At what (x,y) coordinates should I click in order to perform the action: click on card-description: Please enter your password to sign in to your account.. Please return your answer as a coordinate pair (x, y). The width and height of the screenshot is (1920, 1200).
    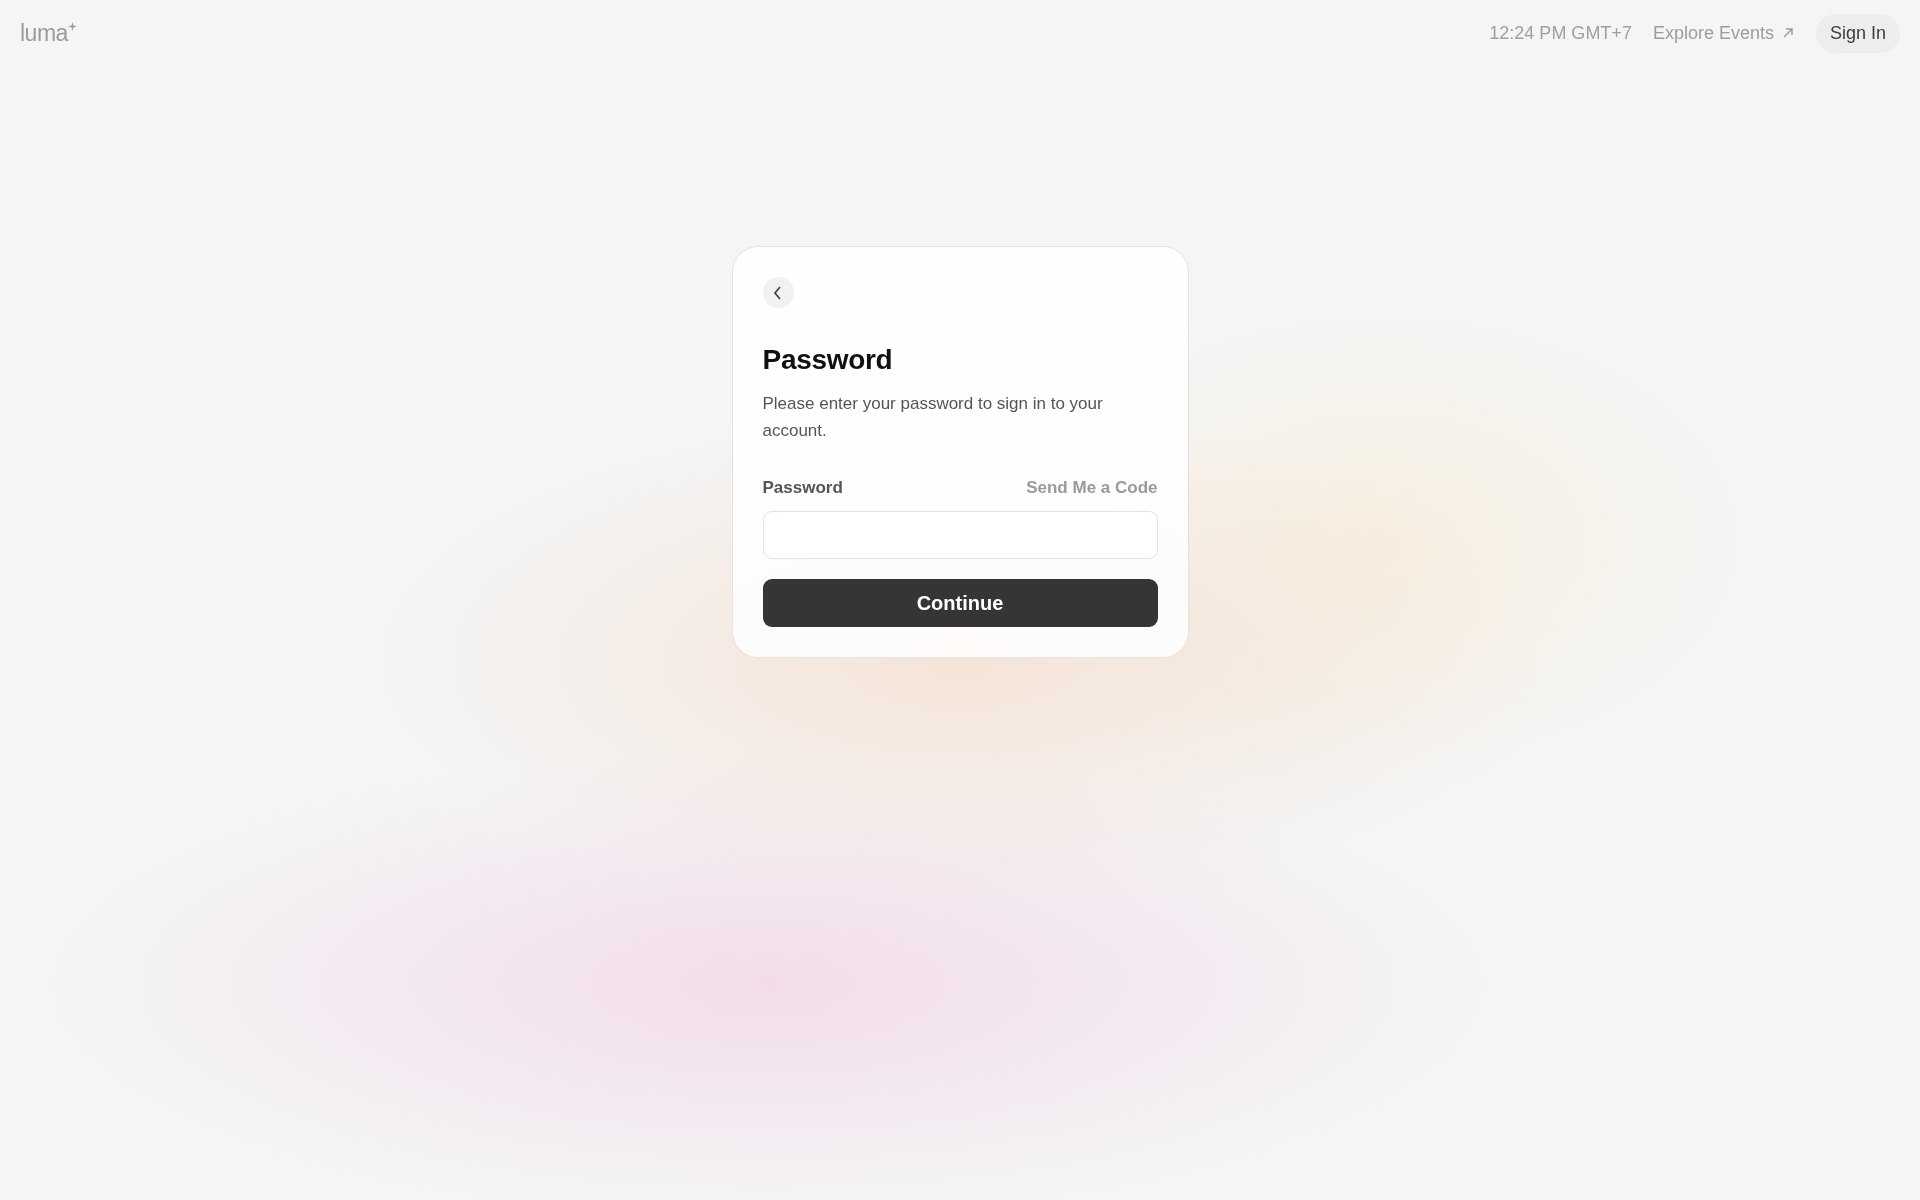
    Looking at the image, I should click on (933, 417).